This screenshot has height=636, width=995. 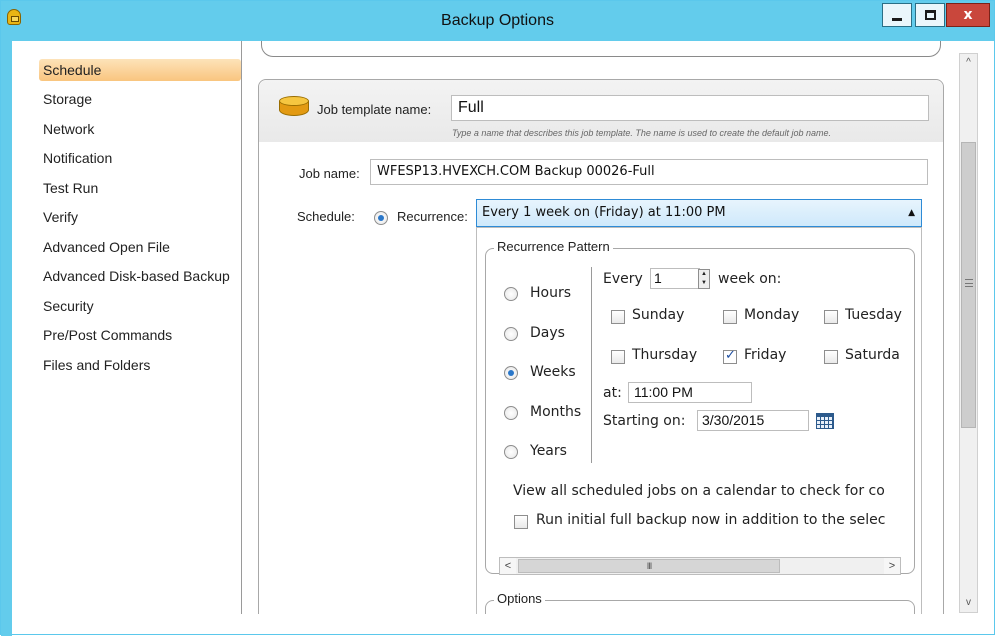 I want to click on sidebar-item-test-run: Test Run, so click(x=140, y=188).